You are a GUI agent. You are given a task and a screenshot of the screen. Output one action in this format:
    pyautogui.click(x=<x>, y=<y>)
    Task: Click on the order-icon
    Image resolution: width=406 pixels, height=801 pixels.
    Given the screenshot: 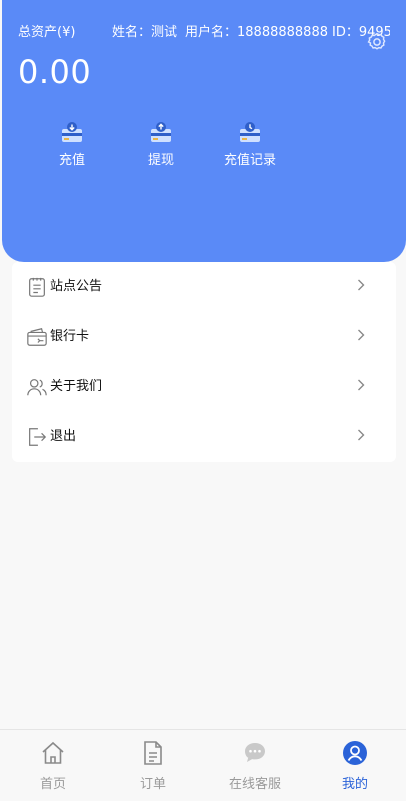 What is the action you would take?
    pyautogui.click(x=153, y=753)
    